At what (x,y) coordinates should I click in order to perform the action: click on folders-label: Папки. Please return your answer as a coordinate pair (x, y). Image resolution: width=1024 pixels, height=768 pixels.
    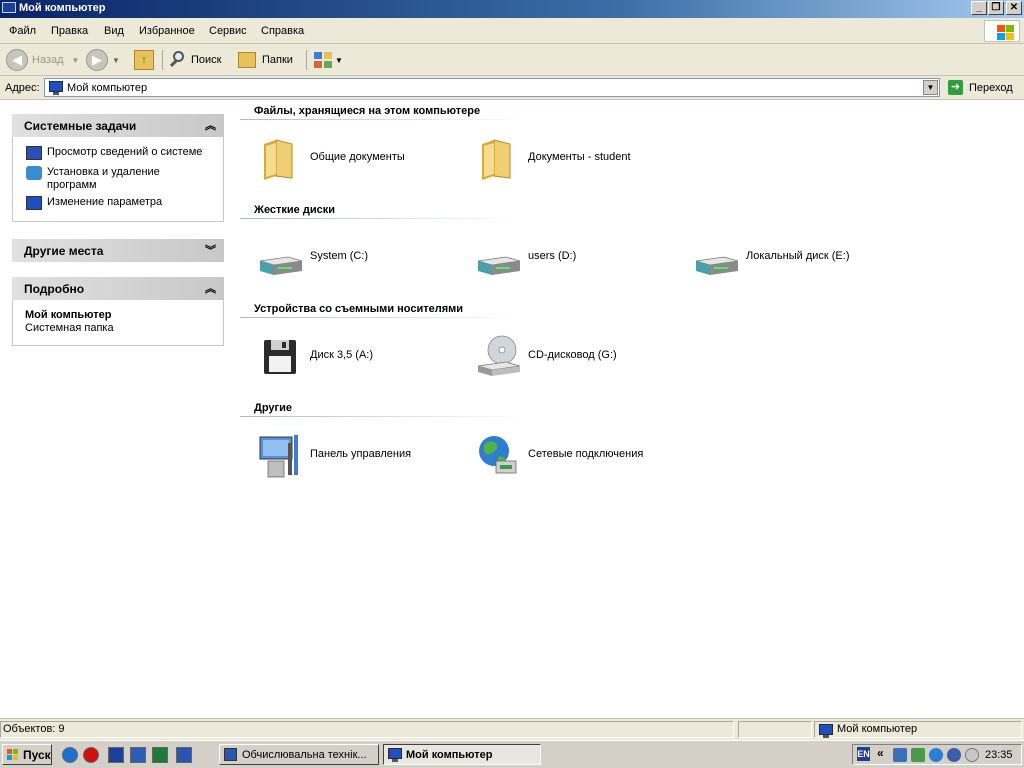
    Looking at the image, I should click on (277, 60).